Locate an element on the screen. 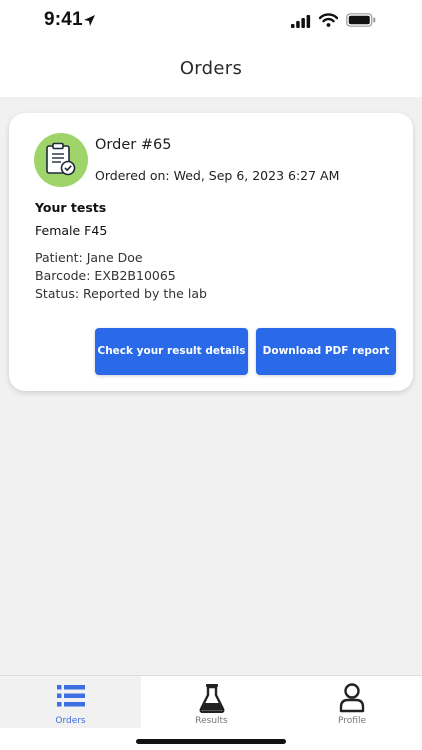 Image resolution: width=422 pixels, height=750 pixels. page-title: Orders is located at coordinates (211, 68).